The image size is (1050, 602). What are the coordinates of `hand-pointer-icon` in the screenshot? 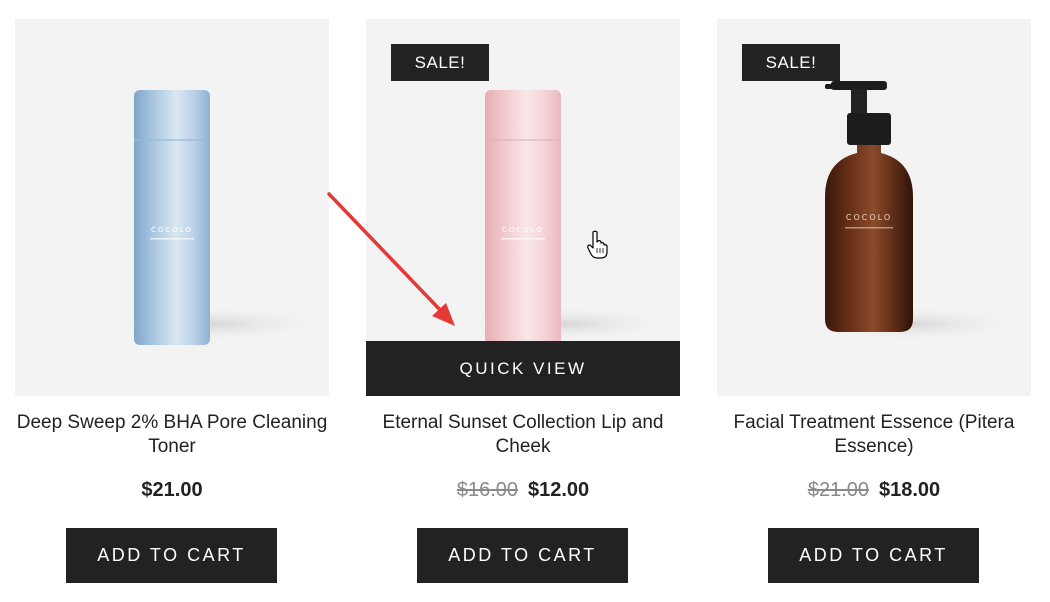 It's located at (597, 244).